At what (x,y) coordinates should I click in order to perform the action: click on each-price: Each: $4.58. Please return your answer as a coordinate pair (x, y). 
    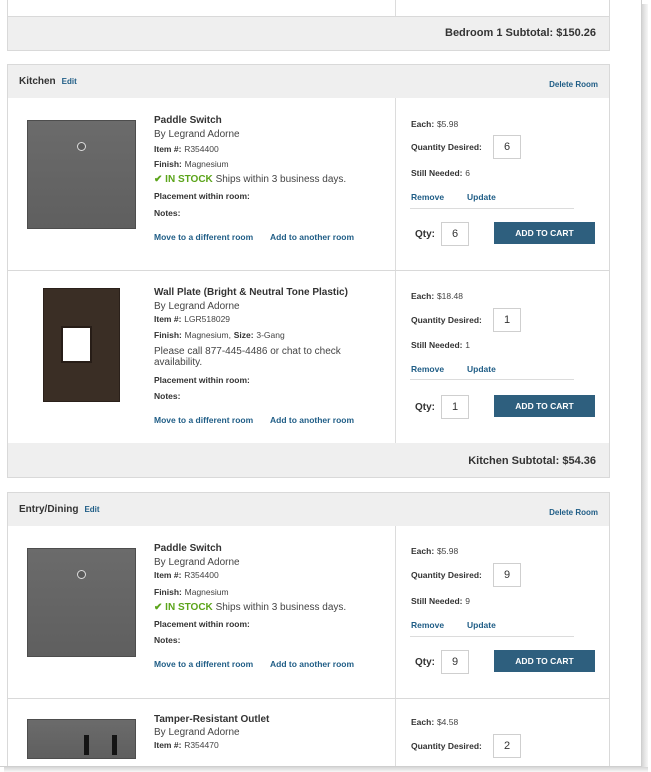
    Looking at the image, I should click on (434, 722).